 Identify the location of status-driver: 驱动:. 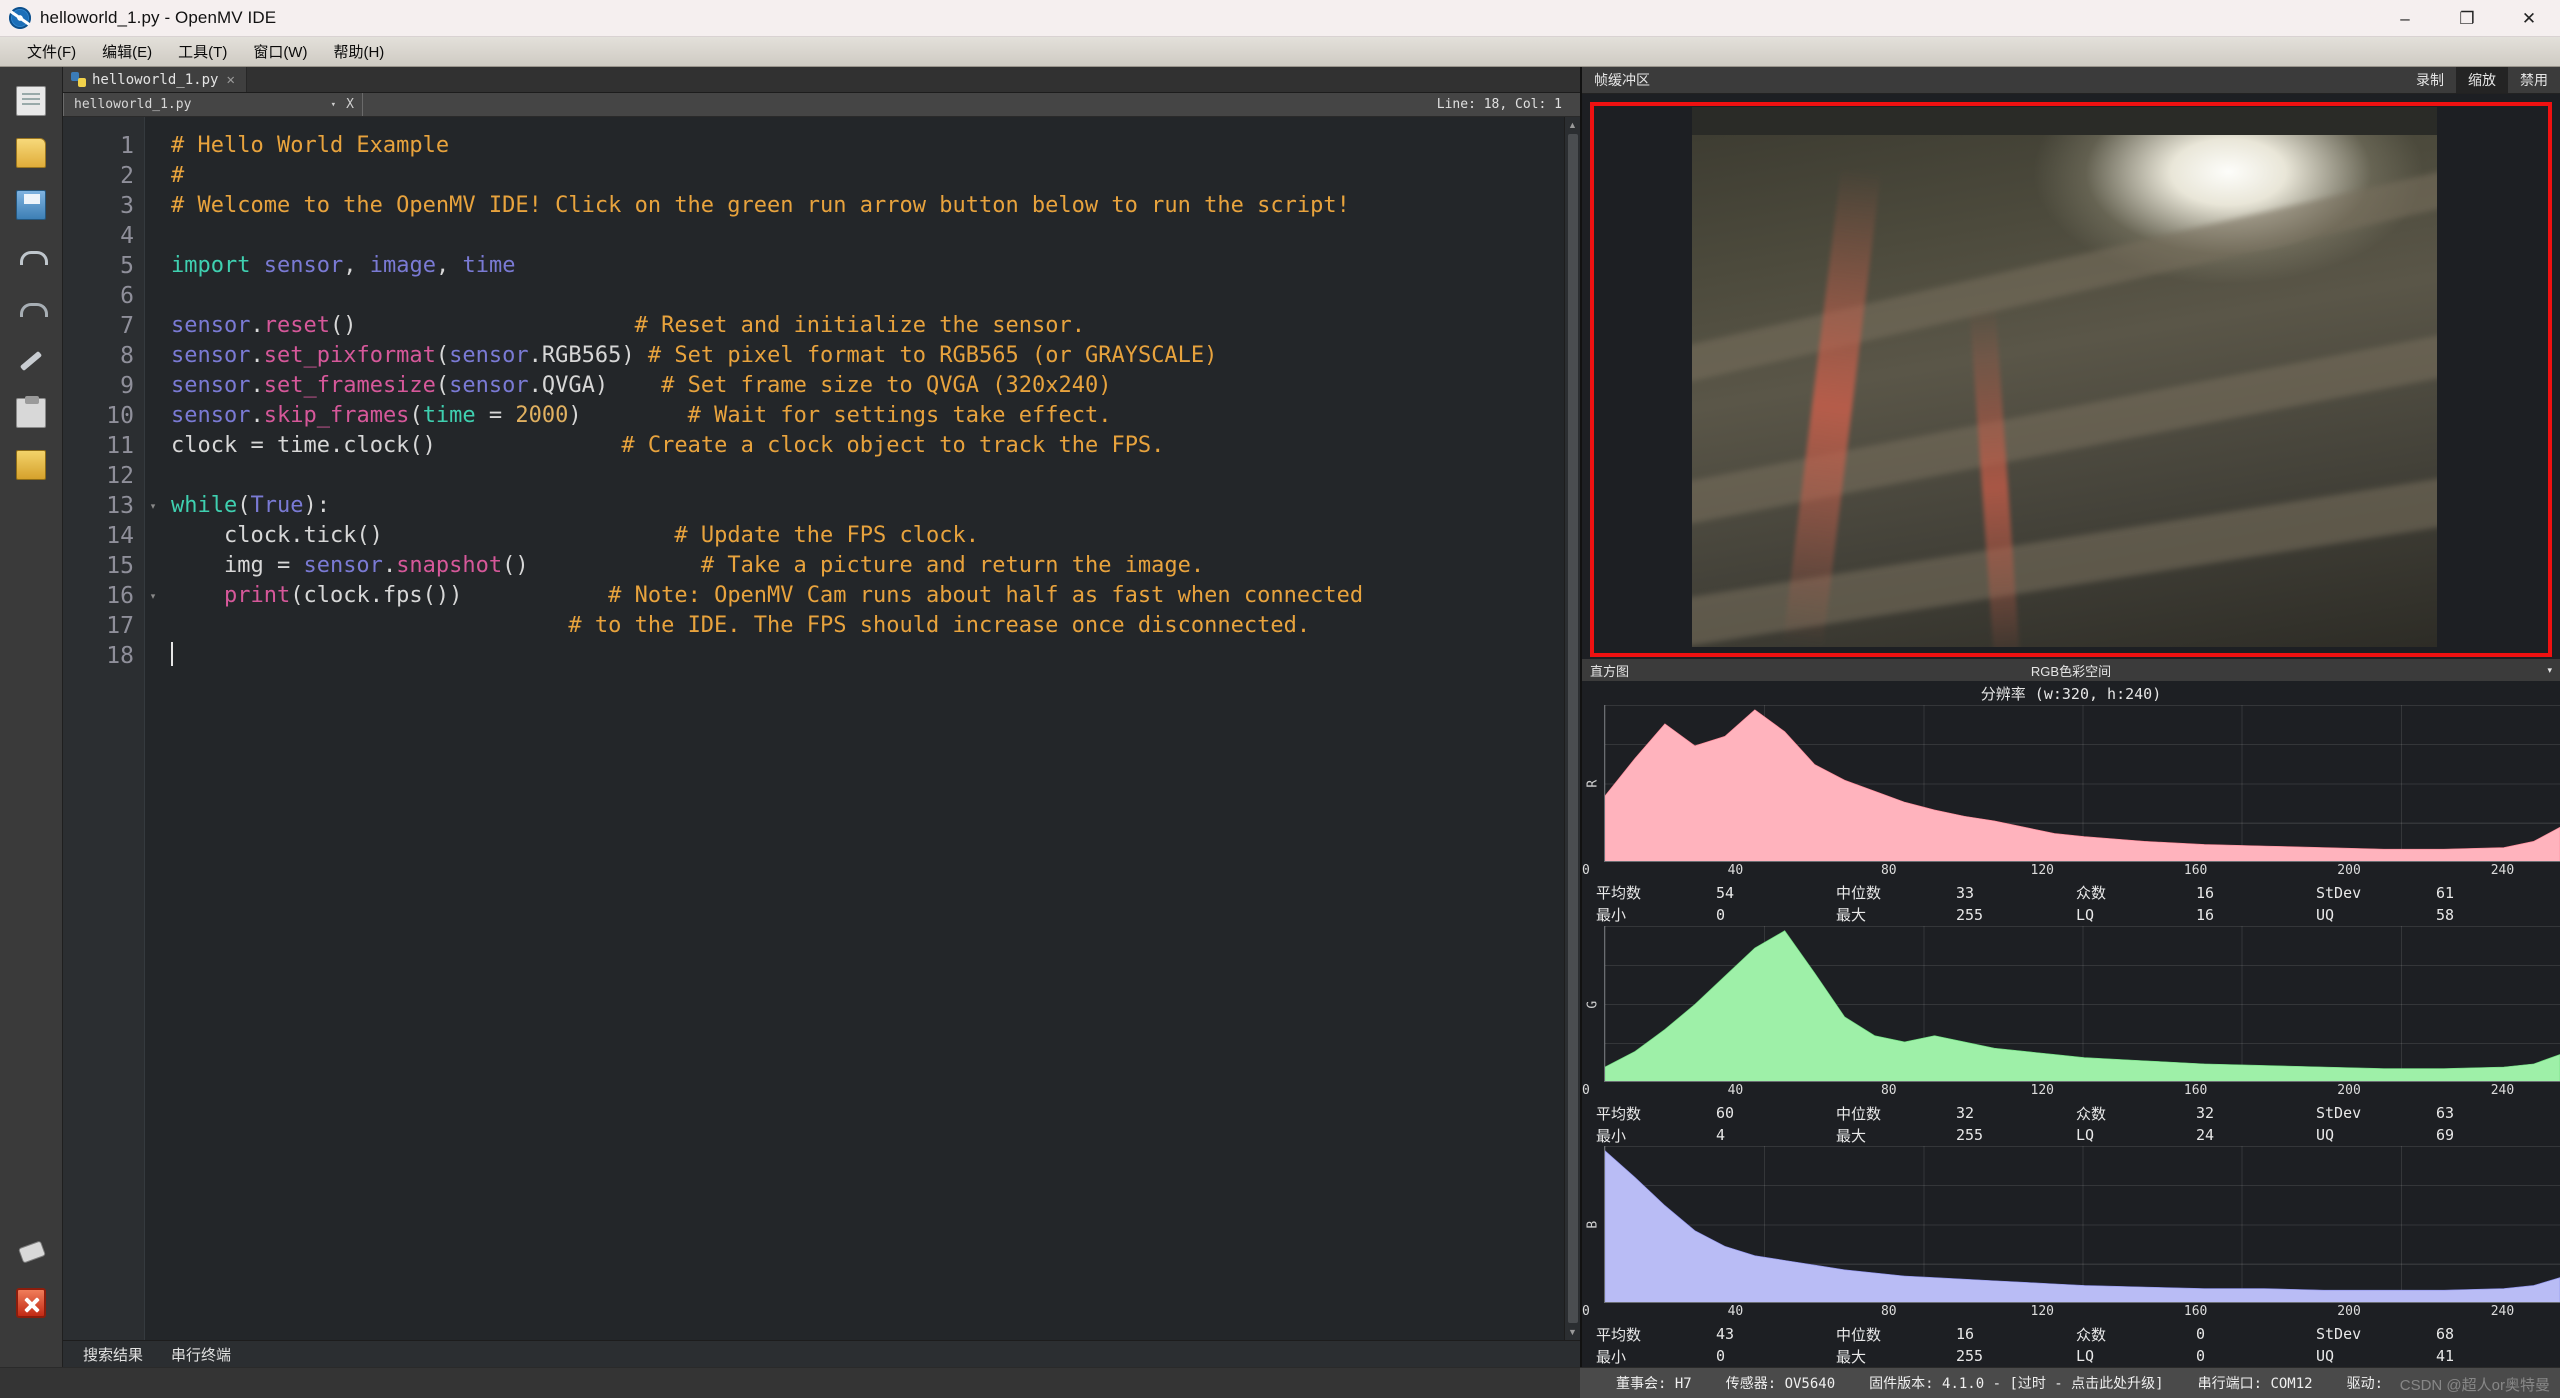
(2365, 1384).